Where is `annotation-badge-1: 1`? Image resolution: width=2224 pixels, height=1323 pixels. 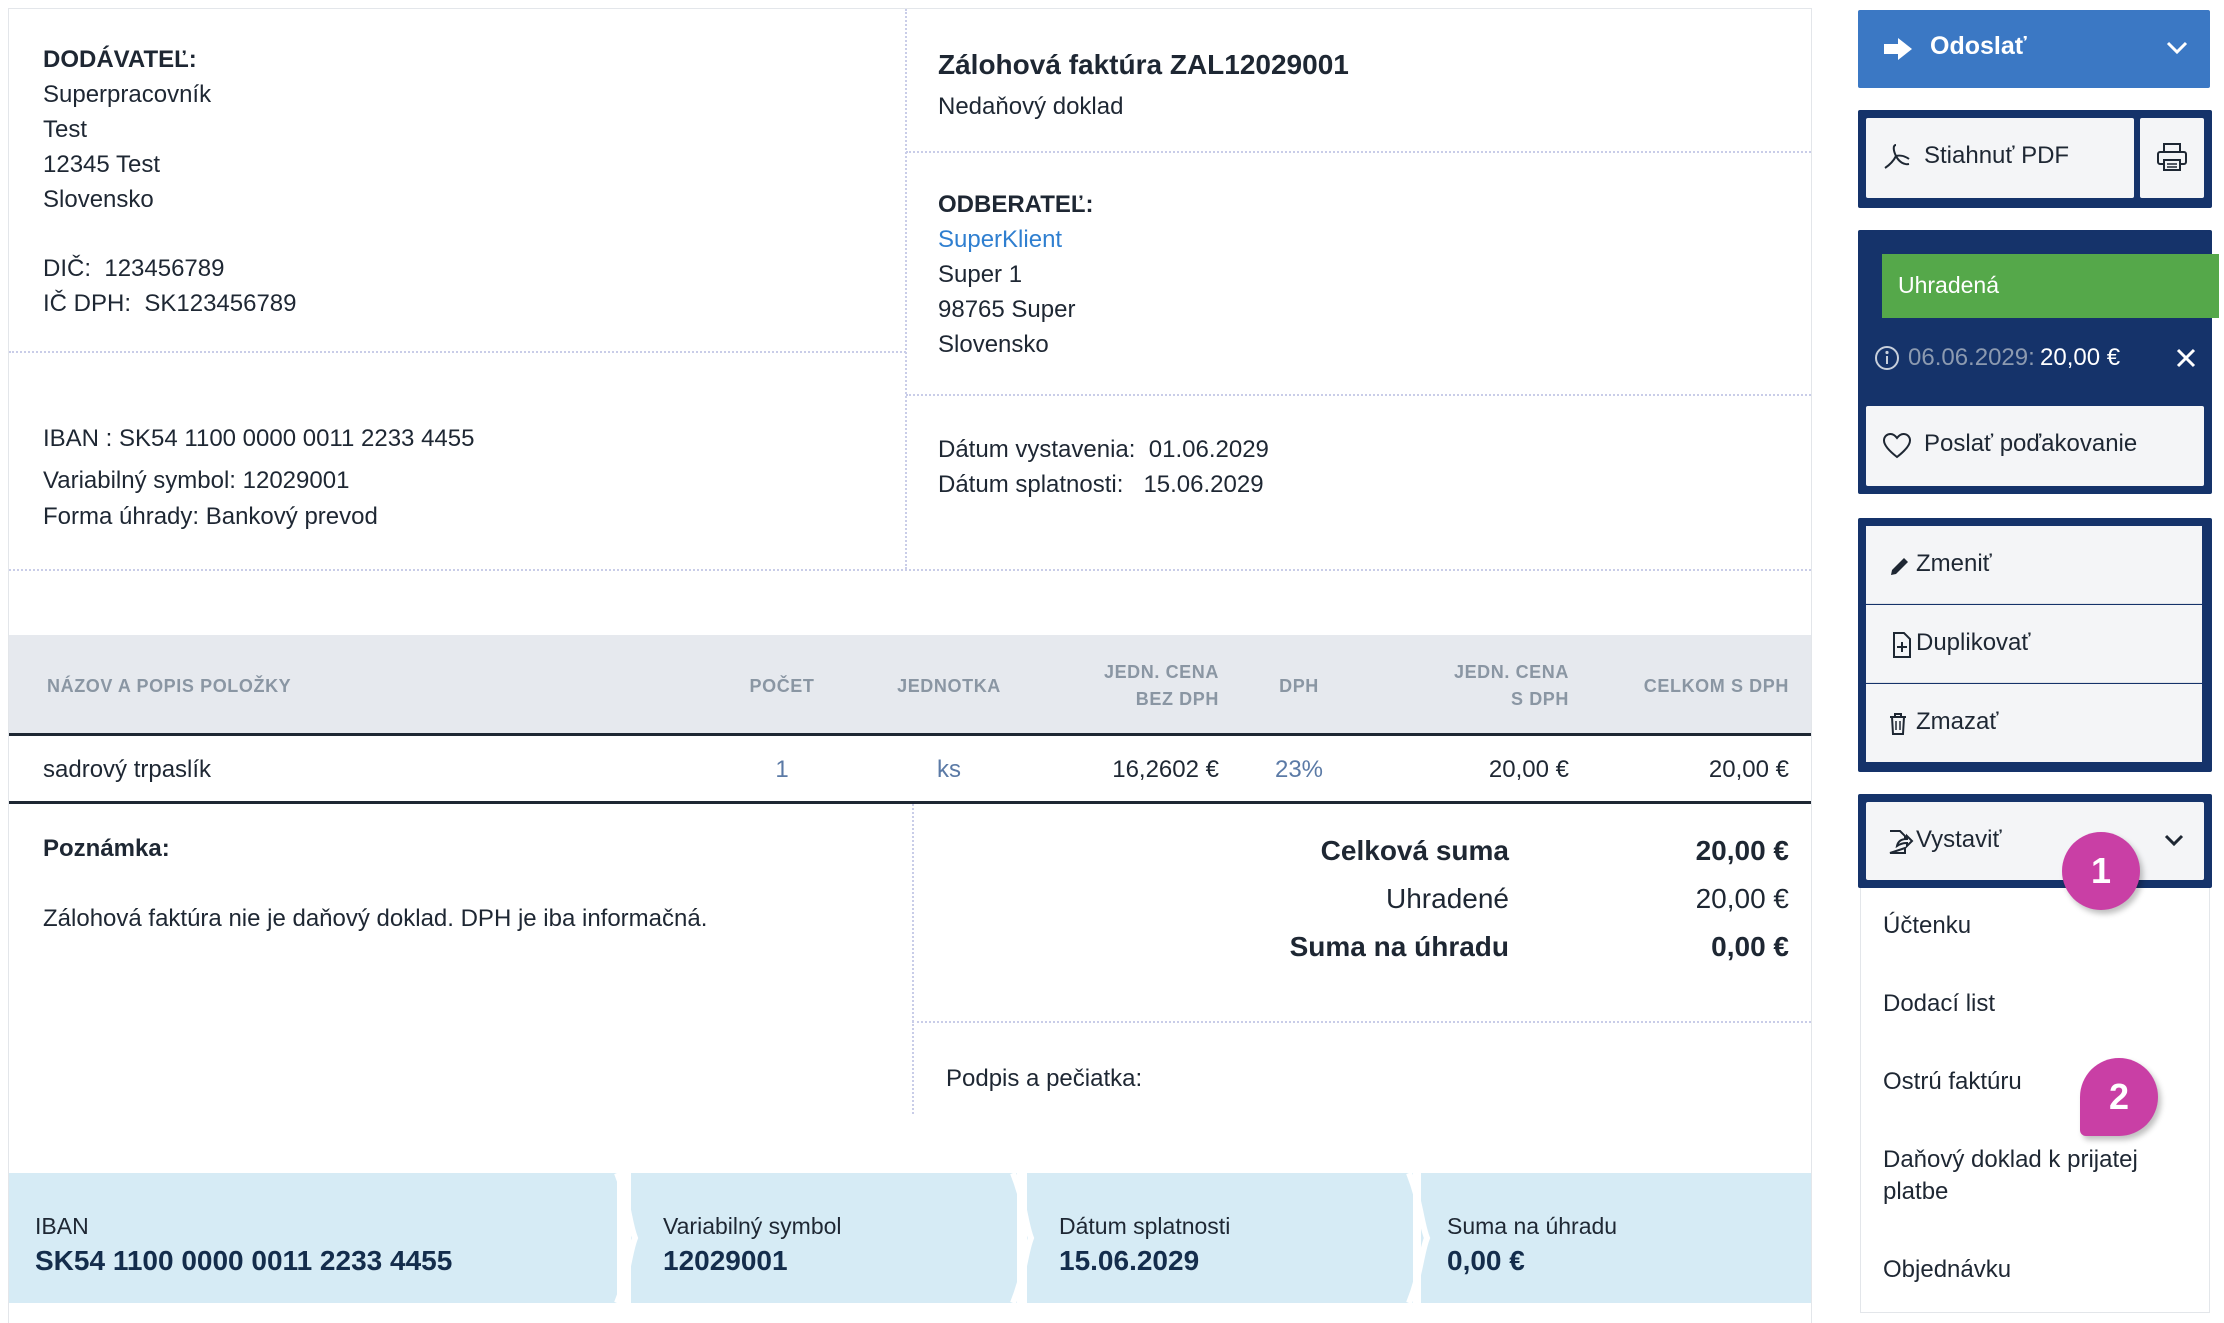 annotation-badge-1: 1 is located at coordinates (2101, 871).